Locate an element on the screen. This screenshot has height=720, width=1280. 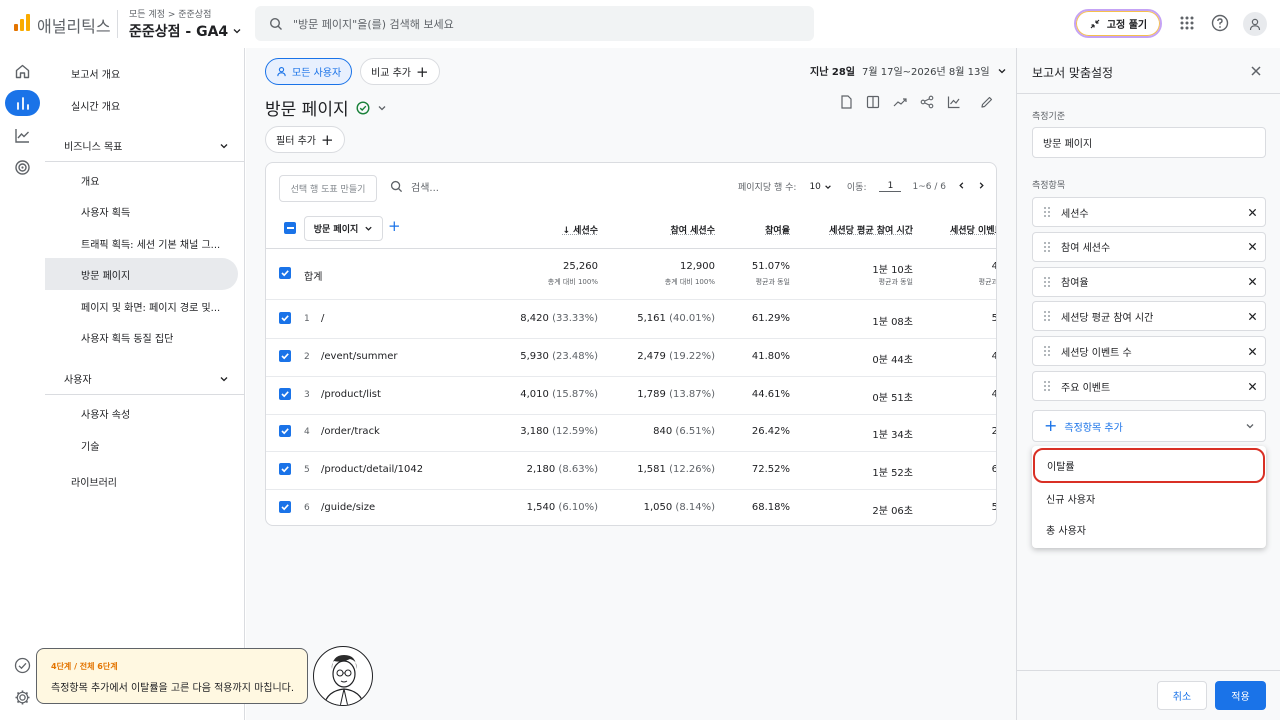
metric-item: 주요 이벤트 is located at coordinates (1149, 386).